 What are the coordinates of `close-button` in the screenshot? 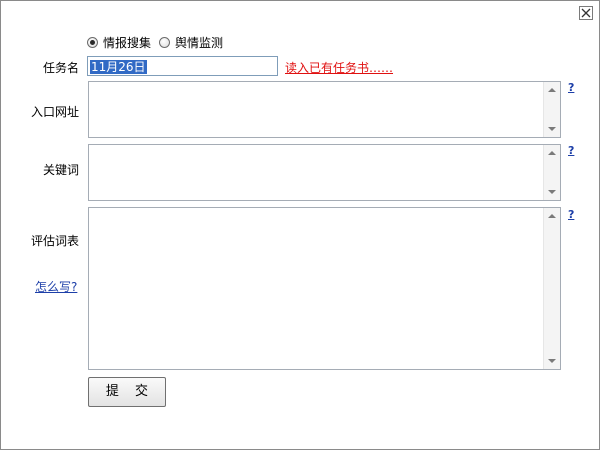 It's located at (586, 13).